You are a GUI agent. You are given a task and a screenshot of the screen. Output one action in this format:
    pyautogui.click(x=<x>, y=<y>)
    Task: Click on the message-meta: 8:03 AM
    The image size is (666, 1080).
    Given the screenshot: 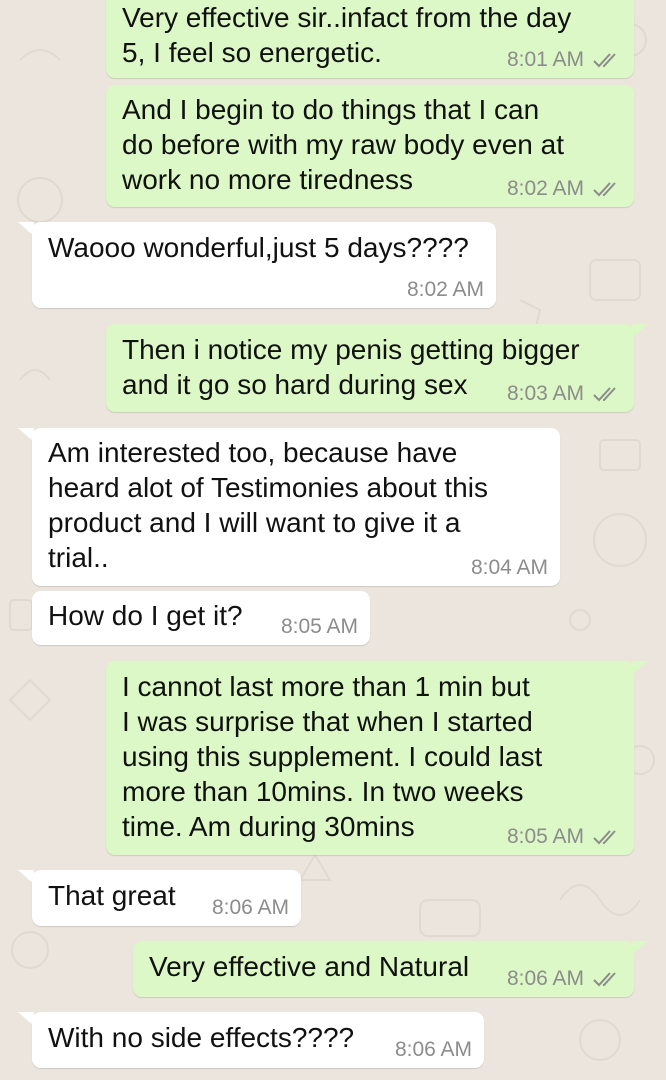 What is the action you would take?
    pyautogui.click(x=564, y=394)
    